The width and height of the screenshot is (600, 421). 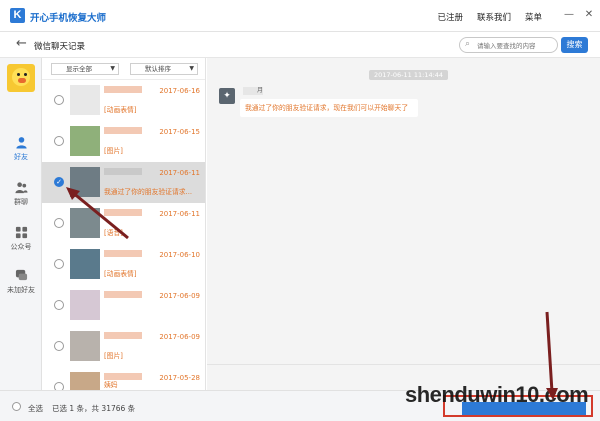 I want to click on filter-bar: 显示全部 ▼ 默认排序 ▼, so click(x=123, y=69).